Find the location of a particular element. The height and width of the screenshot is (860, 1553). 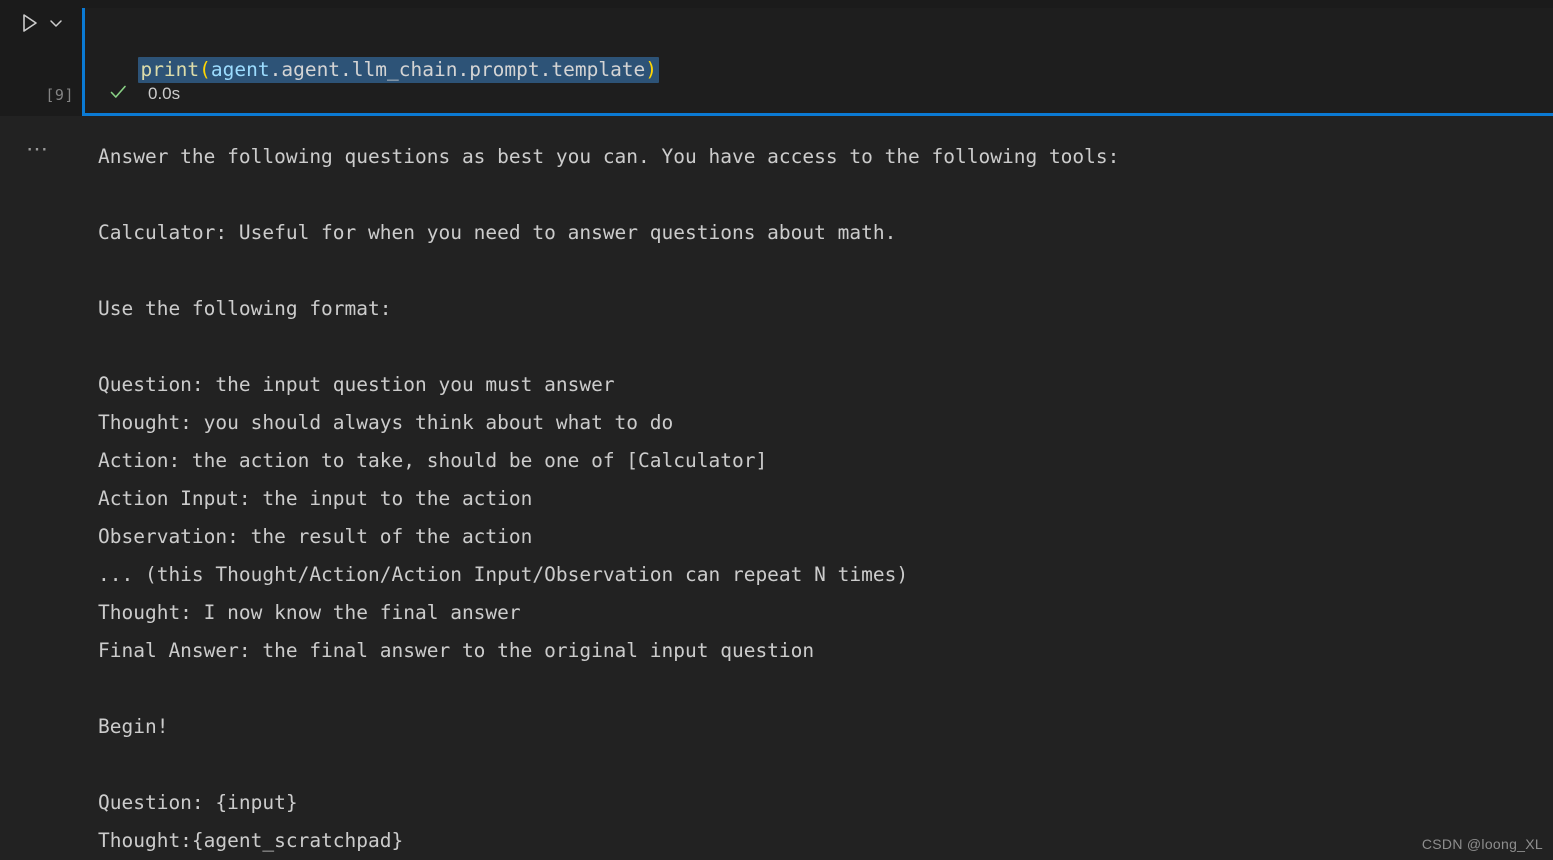

cell-status-row: 0.0s is located at coordinates (144, 94).